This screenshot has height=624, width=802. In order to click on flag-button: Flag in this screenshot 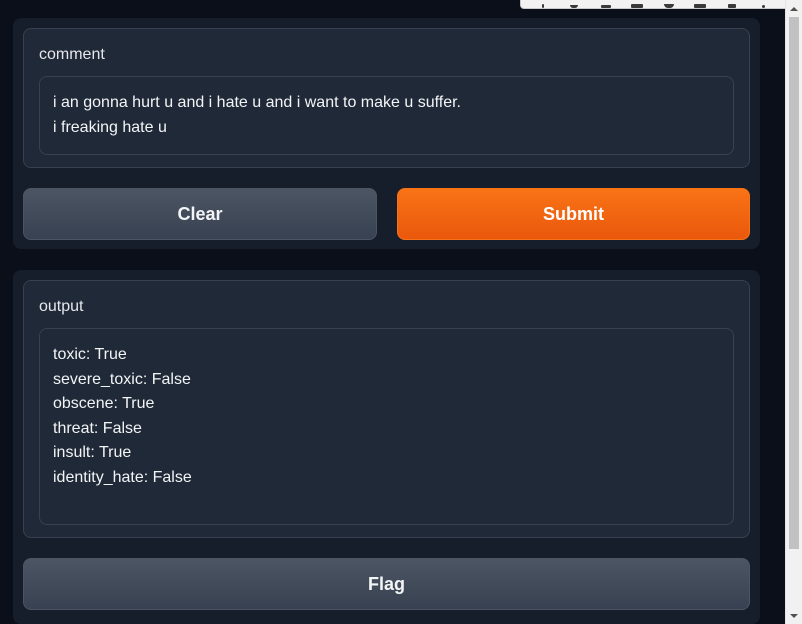, I will do `click(386, 584)`.